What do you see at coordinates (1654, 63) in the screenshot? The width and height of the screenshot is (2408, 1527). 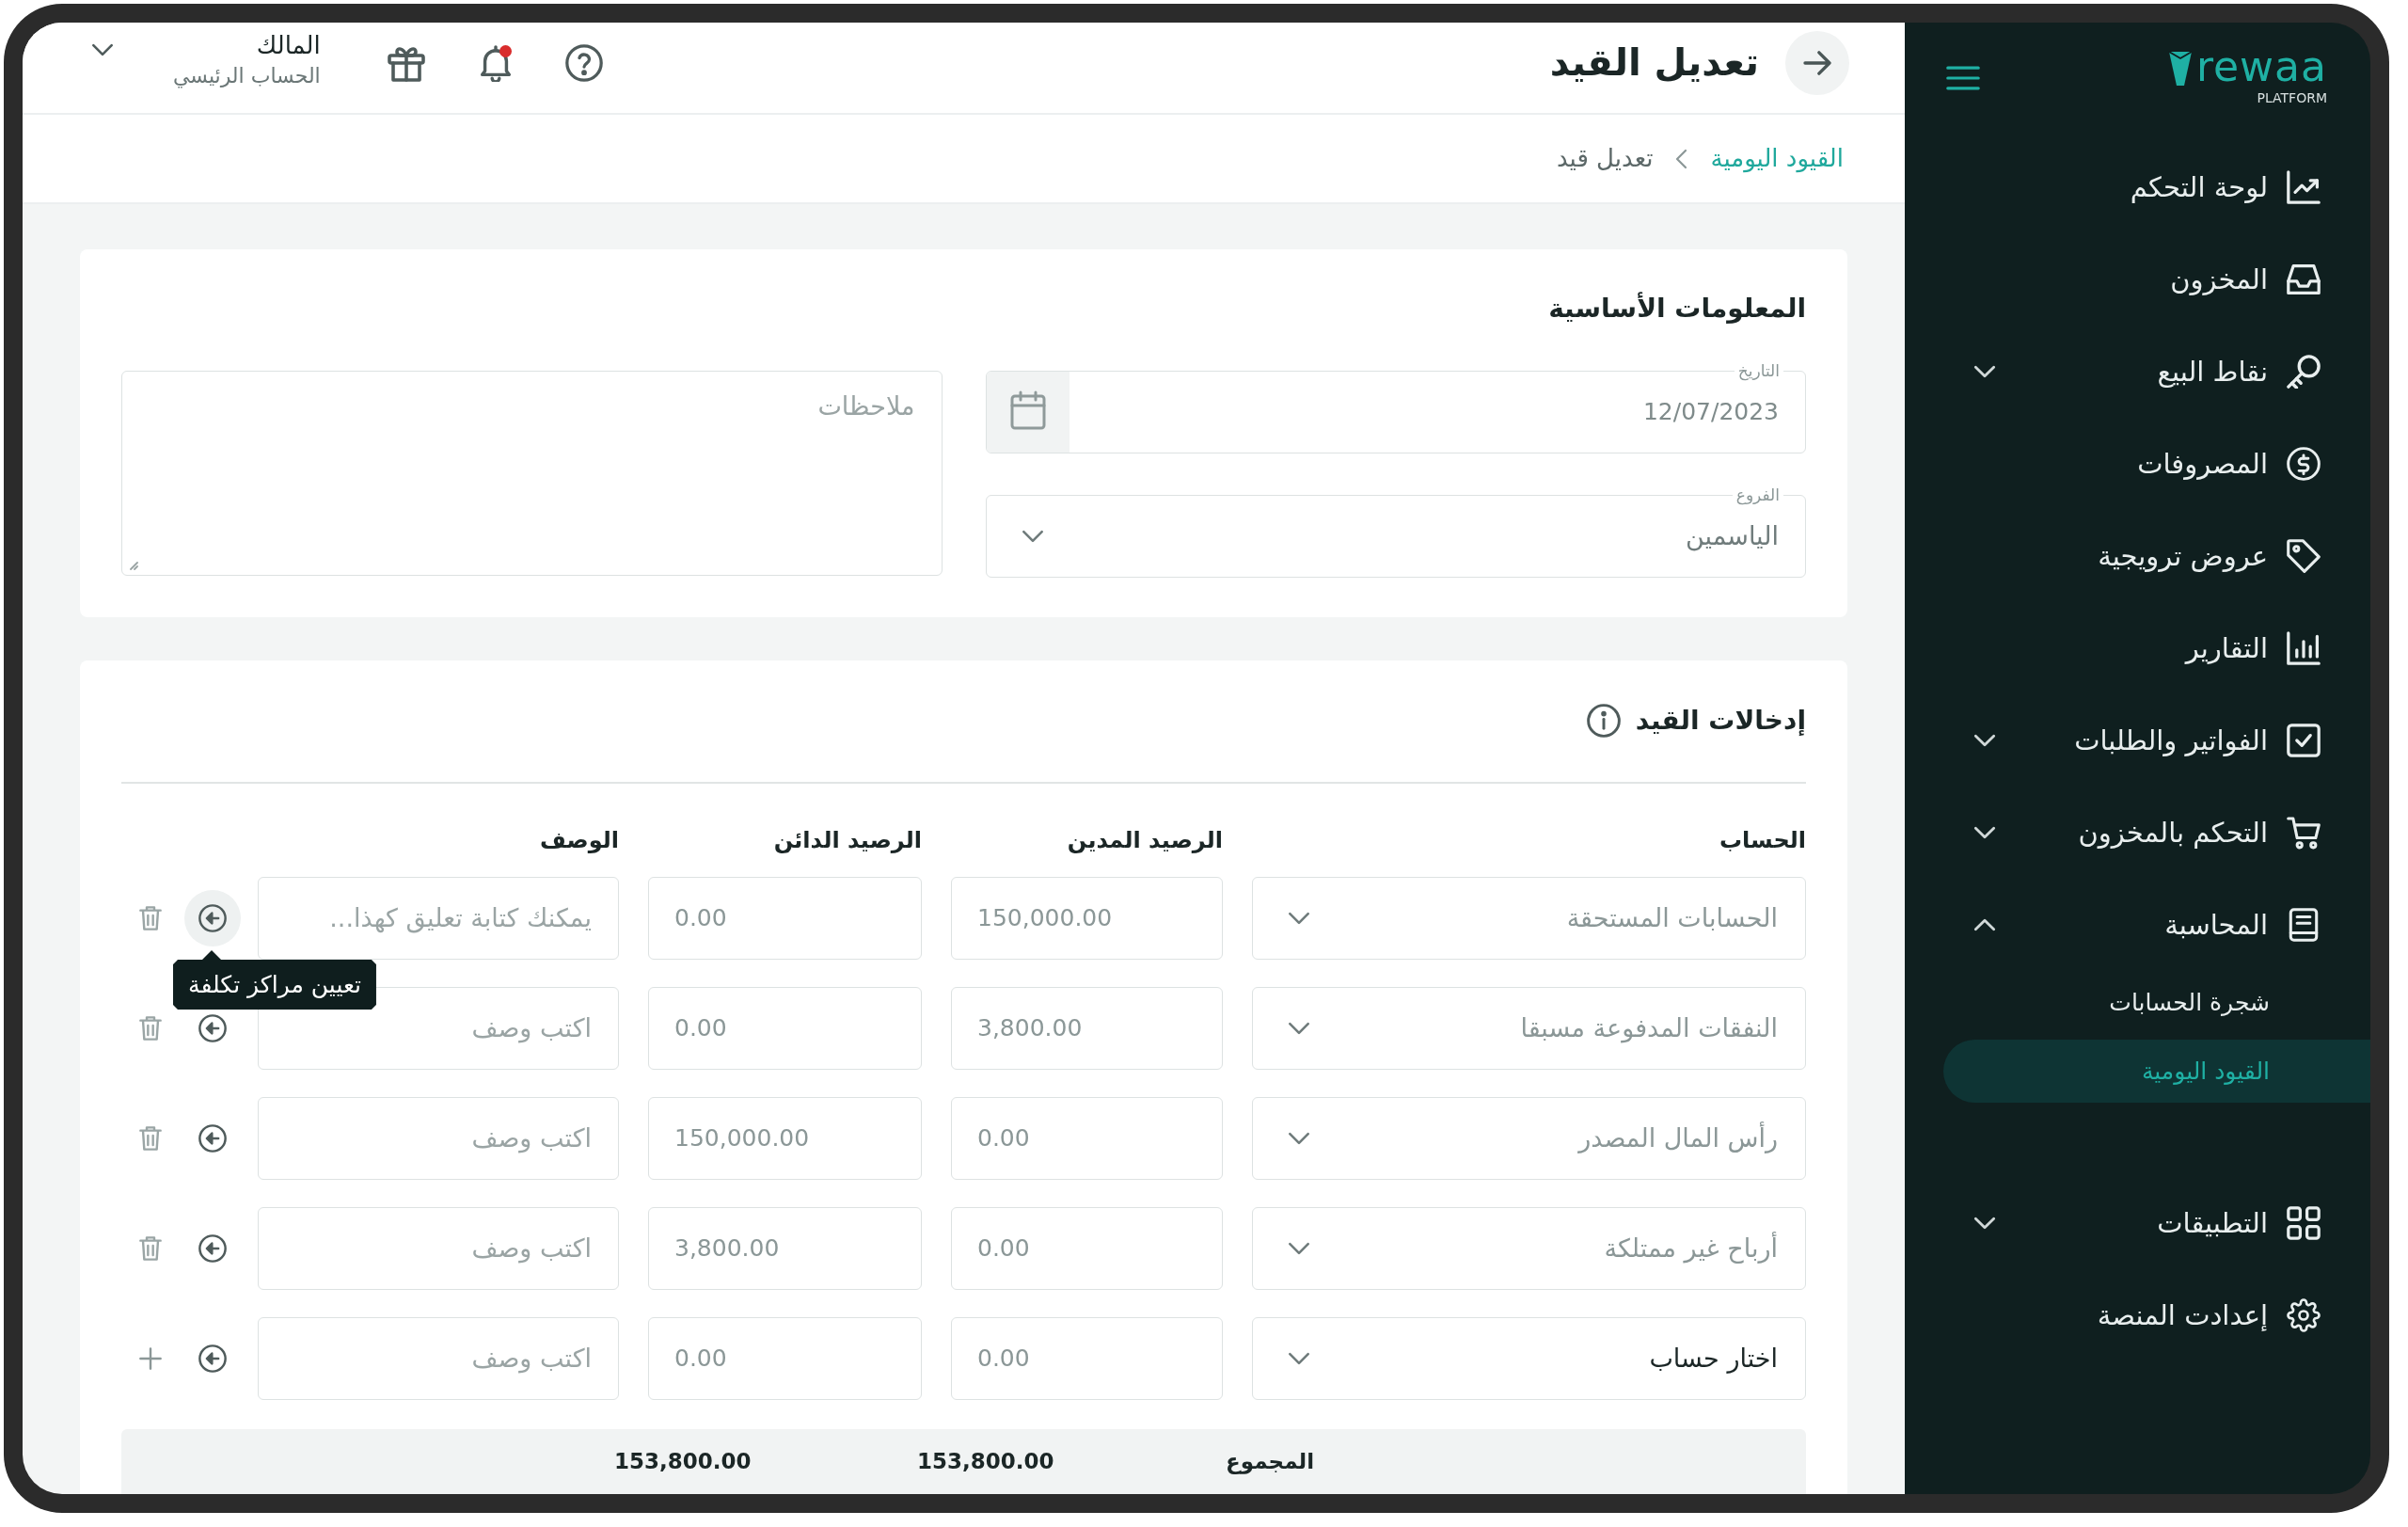 I see `page-title: تعديل القيد` at bounding box center [1654, 63].